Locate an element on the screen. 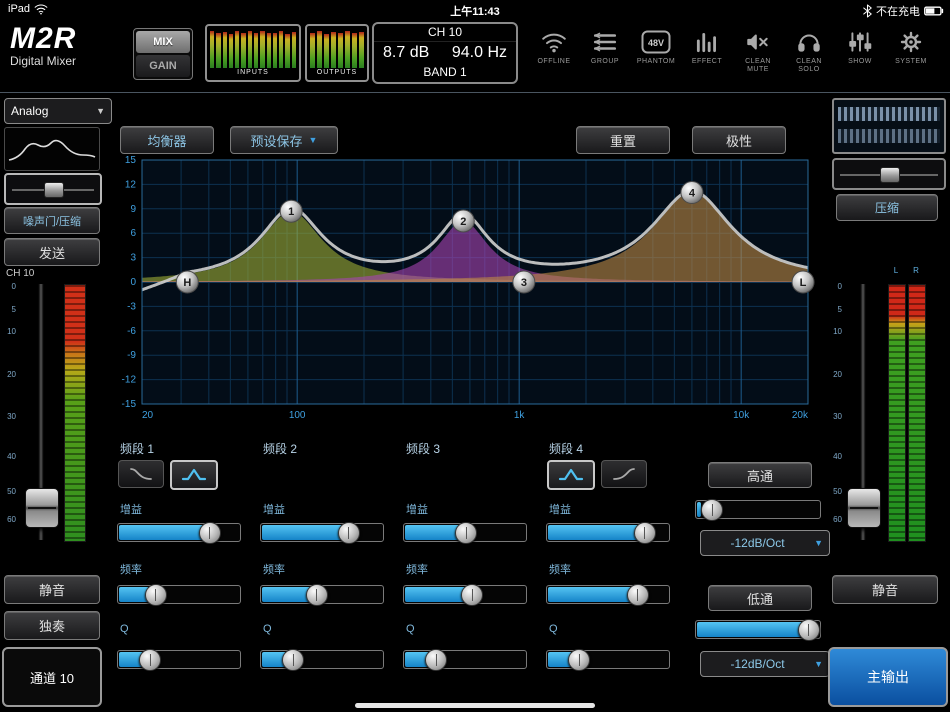 The width and height of the screenshot is (950, 712). channel-level-mini-fader is located at coordinates (53, 189).